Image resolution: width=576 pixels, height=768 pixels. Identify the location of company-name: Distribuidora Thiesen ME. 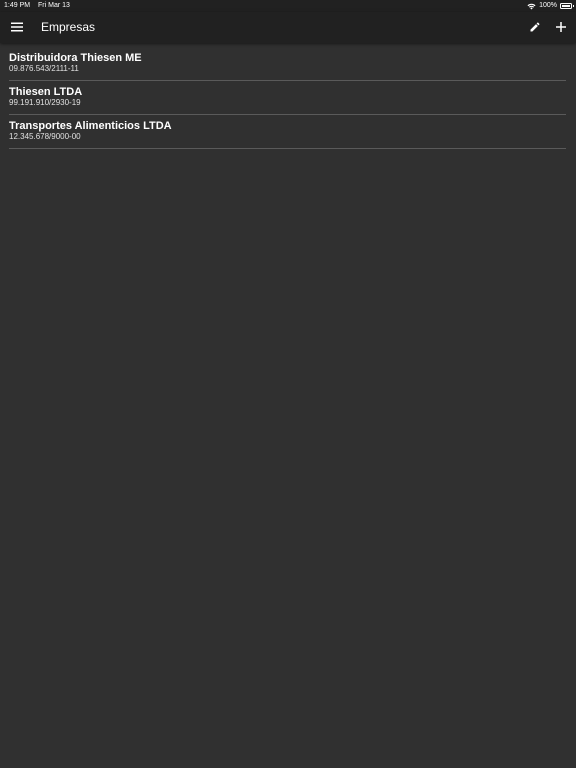
(75, 58).